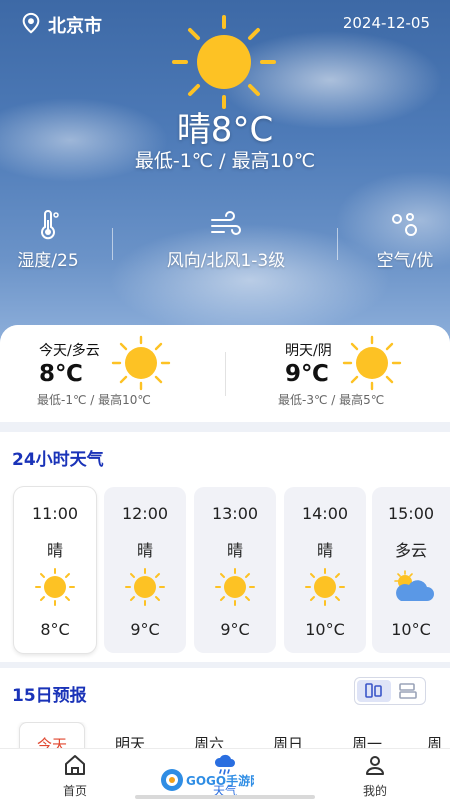 The image size is (450, 800). I want to click on tomorrow-summary: 明天/阴 9℃ 最低-3℃ / 最高5℃, so click(338, 373).